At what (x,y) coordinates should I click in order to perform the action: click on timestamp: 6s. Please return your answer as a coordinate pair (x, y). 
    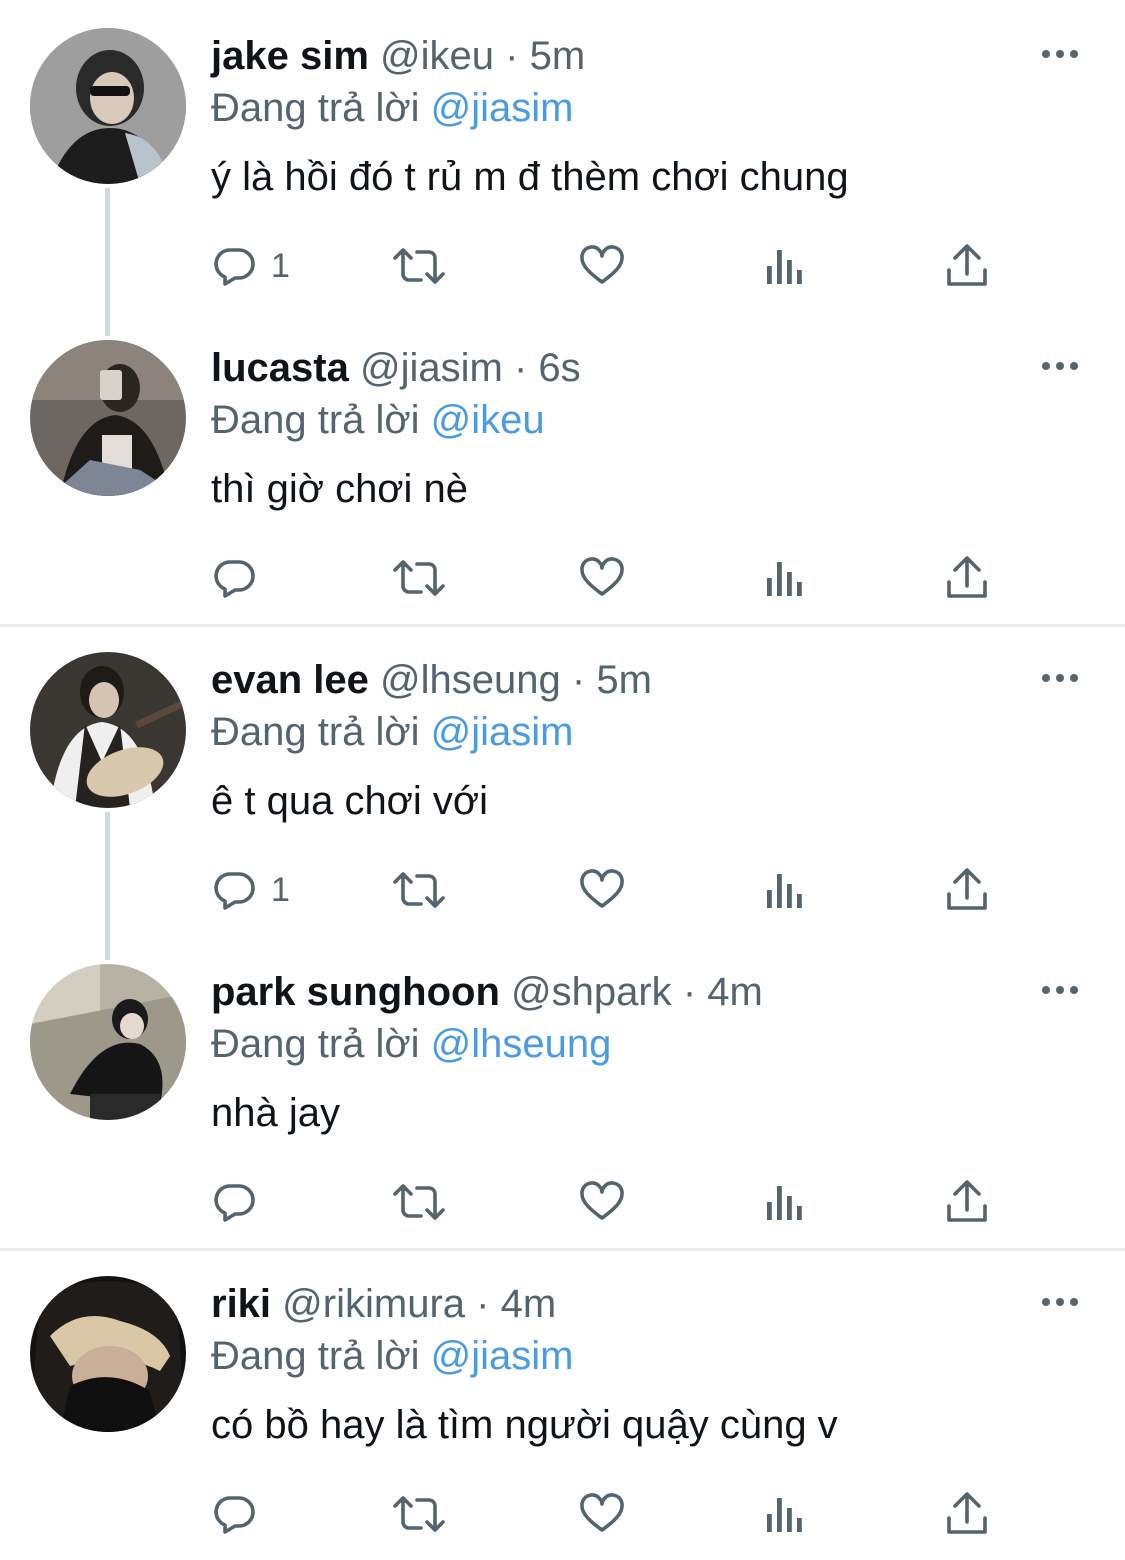
    Looking at the image, I should click on (559, 368).